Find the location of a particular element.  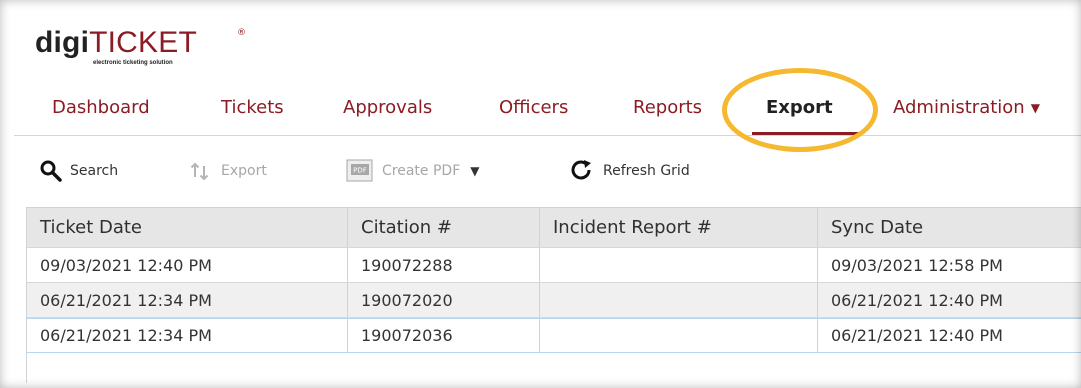

citation-cell: 190072020 is located at coordinates (444, 300).